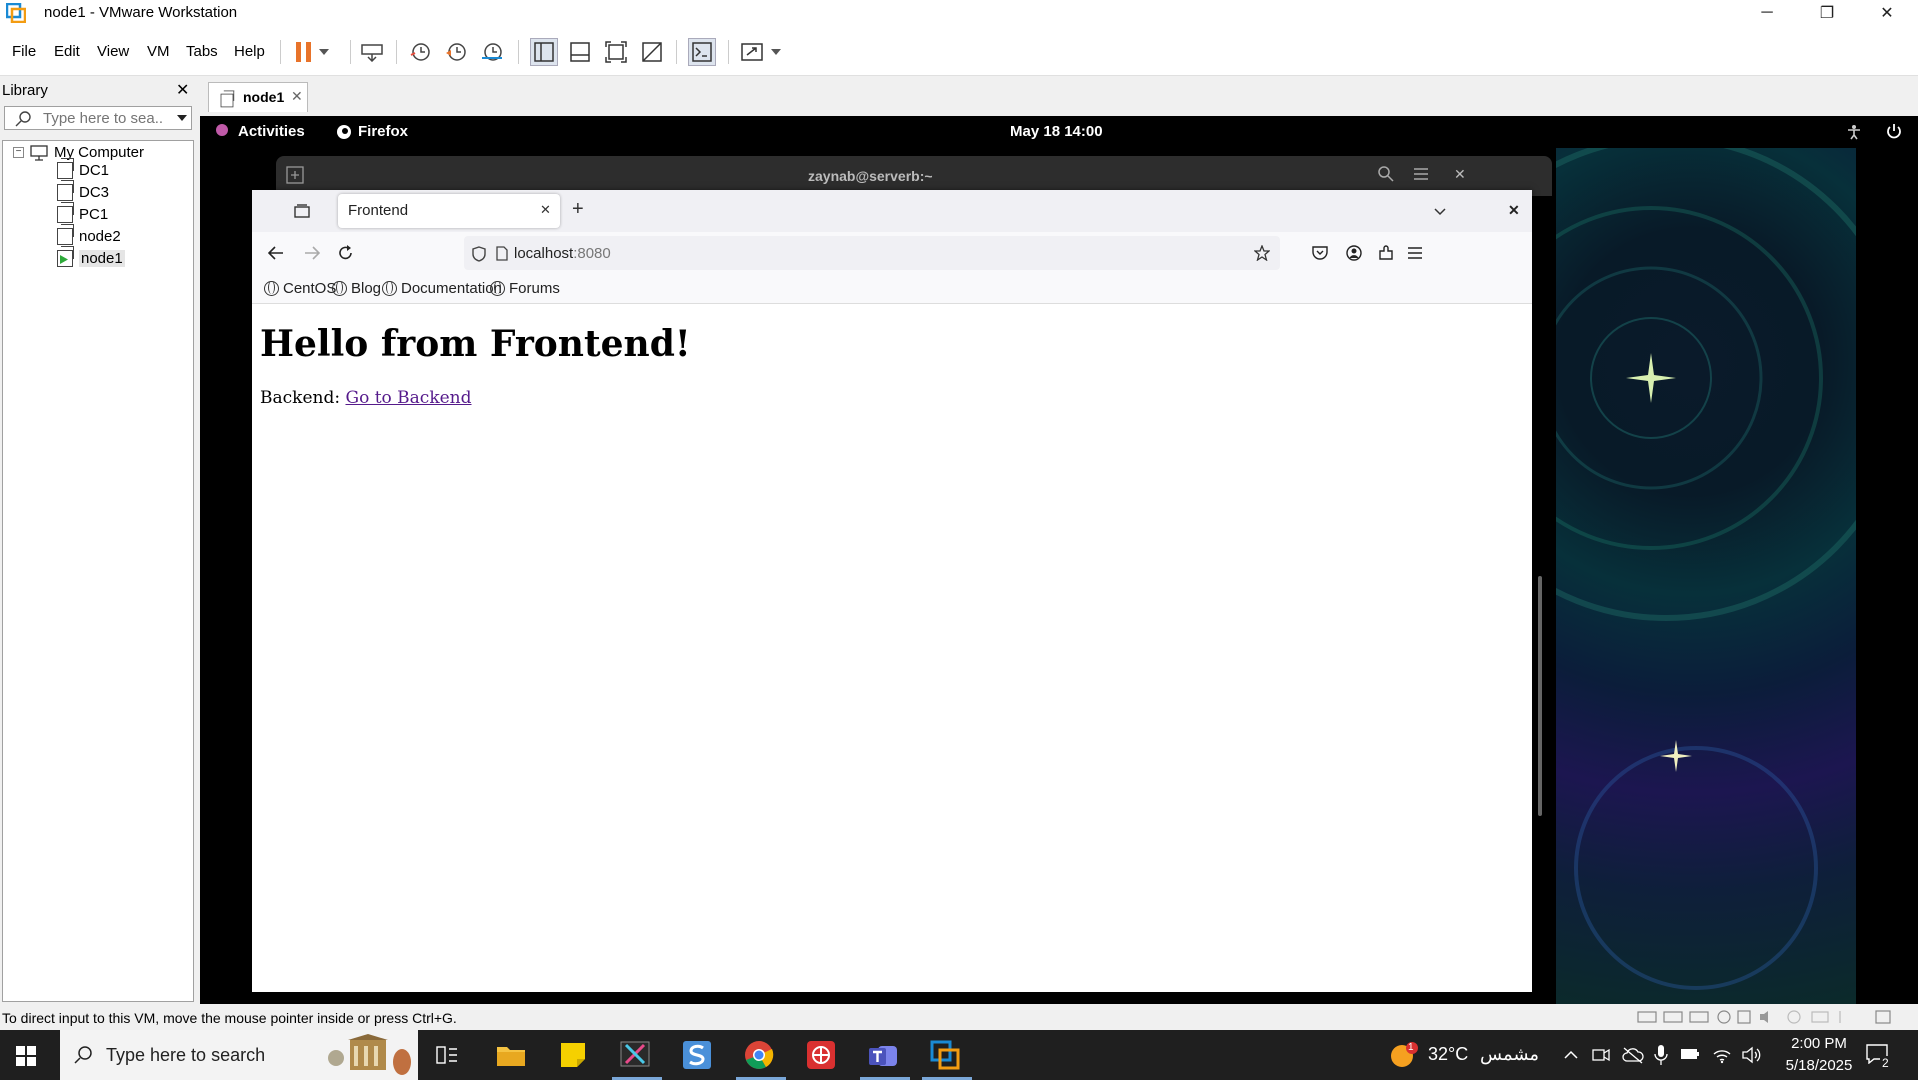 This screenshot has width=1918, height=1080. I want to click on send-ctrl-alt-del-button, so click(372, 52).